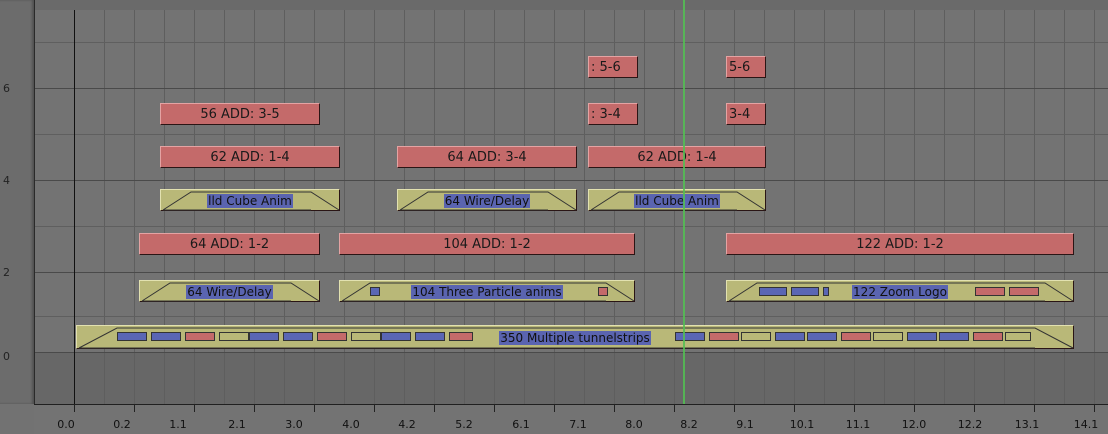 This screenshot has height=434, width=1108. Describe the element at coordinates (858, 424) in the screenshot. I see `x-label: 11.1` at that location.